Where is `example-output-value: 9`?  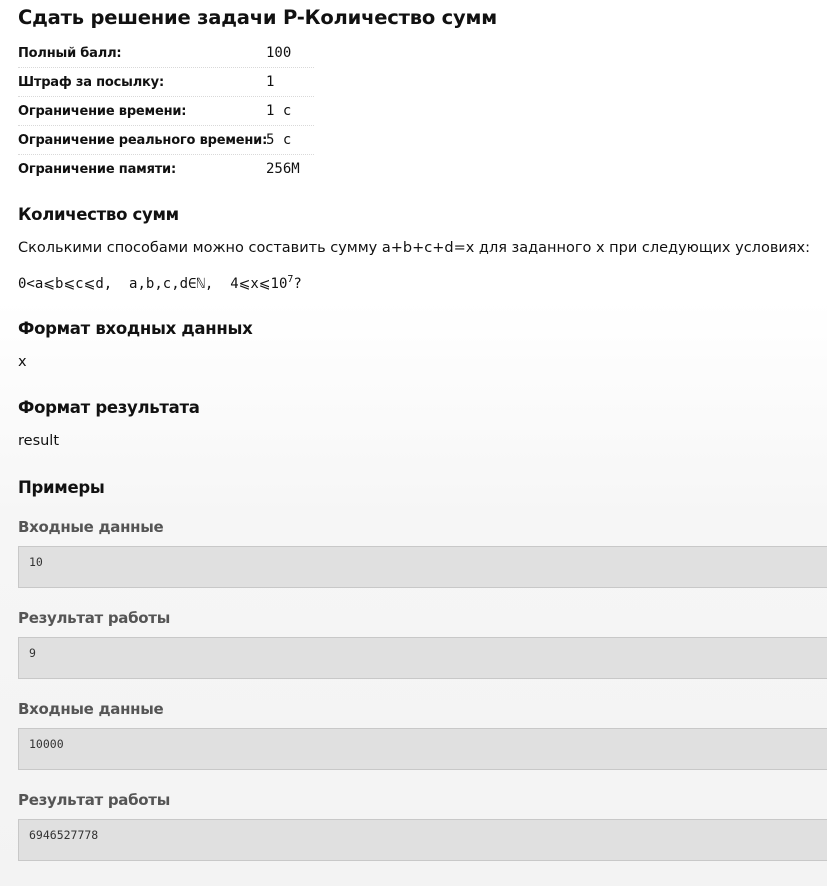 example-output-value: 9 is located at coordinates (423, 653).